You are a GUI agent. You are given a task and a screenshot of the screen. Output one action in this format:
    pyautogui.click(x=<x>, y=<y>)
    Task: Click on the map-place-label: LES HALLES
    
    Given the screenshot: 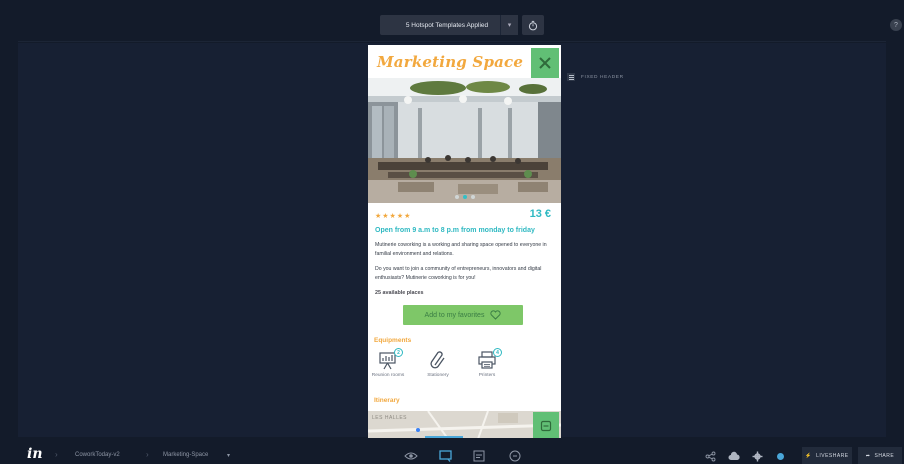 What is the action you would take?
    pyautogui.click(x=390, y=418)
    